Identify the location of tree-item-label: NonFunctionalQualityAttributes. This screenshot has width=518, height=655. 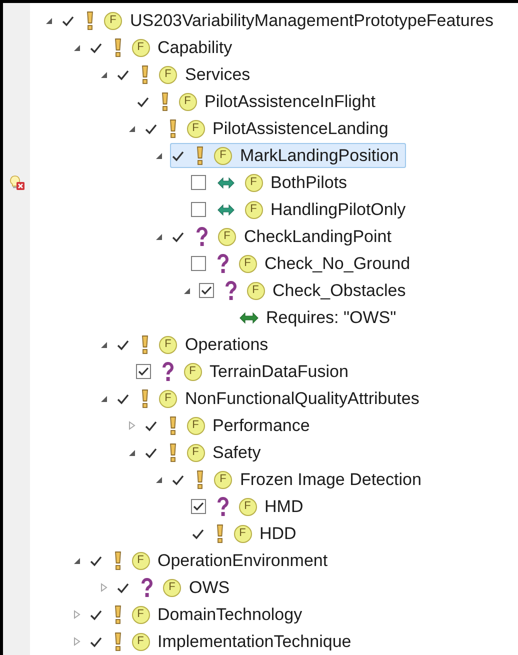
(302, 398).